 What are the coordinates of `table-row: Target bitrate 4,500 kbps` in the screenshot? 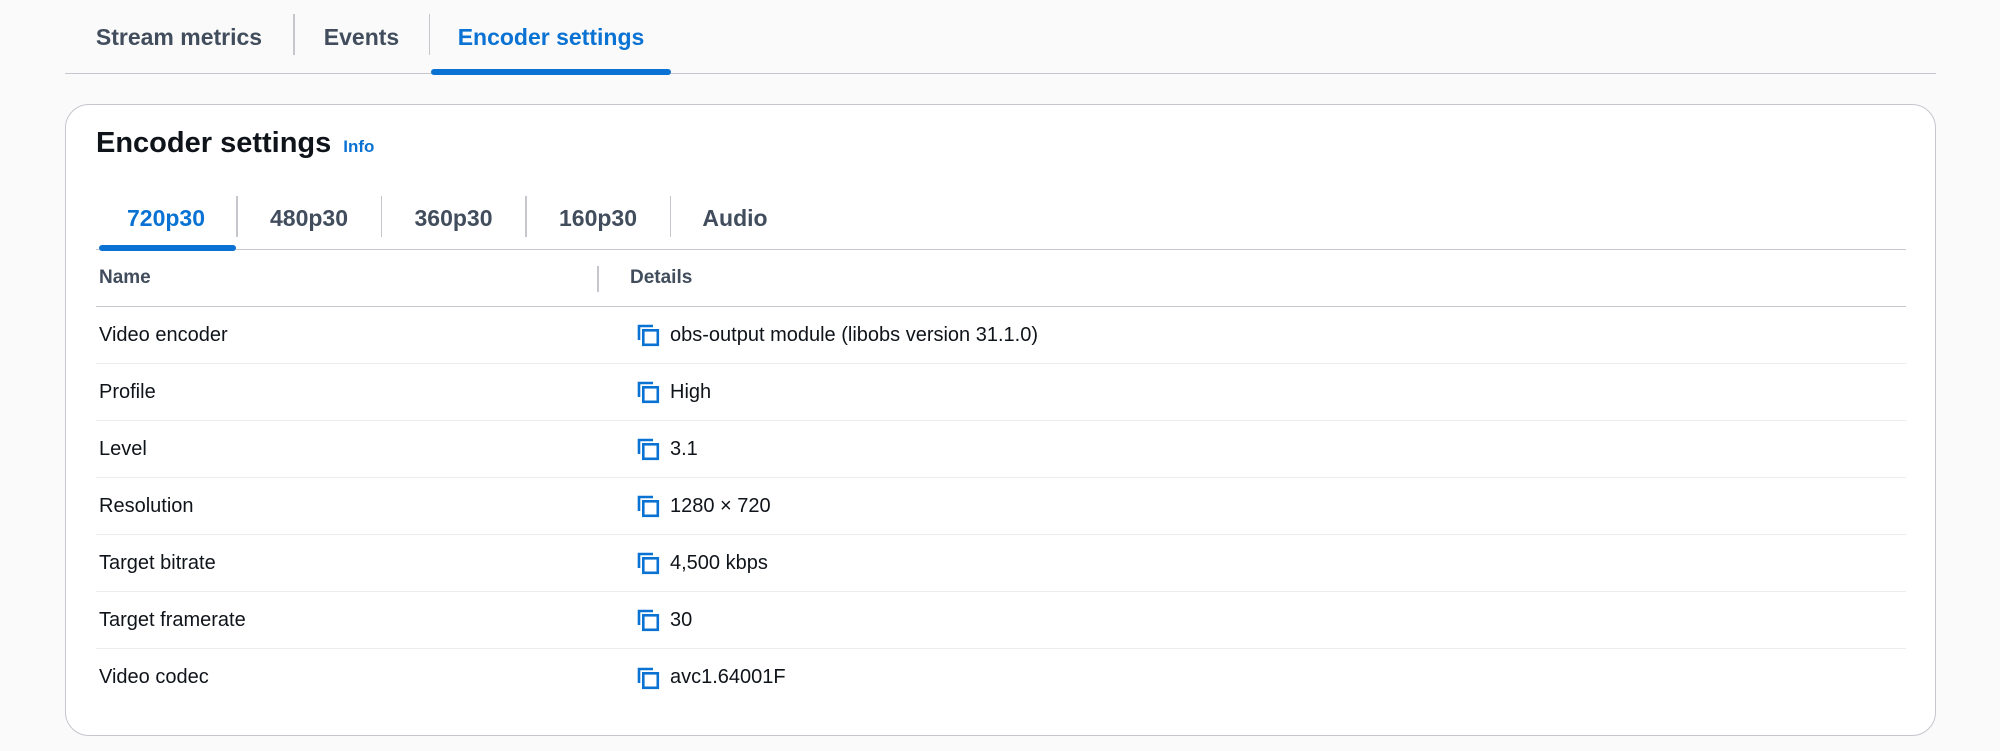 It's located at (1001, 563).